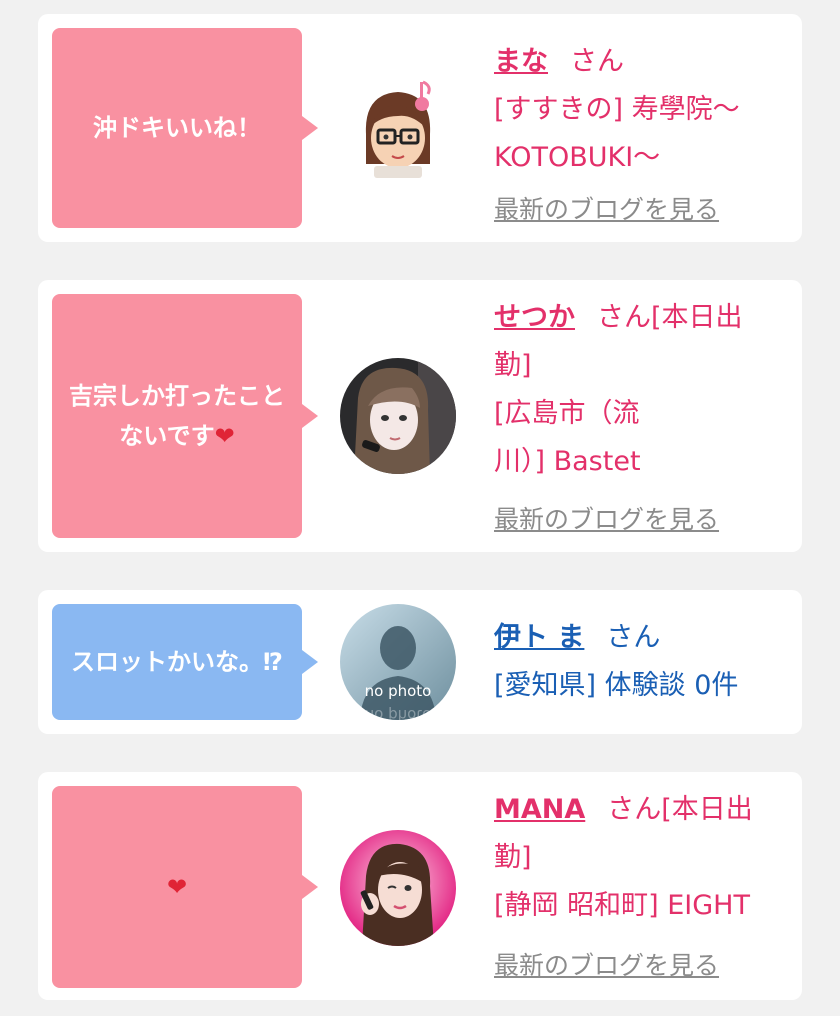 This screenshot has height=1016, width=840. What do you see at coordinates (534, 317) in the screenshot?
I see `user-name-link: せつか` at bounding box center [534, 317].